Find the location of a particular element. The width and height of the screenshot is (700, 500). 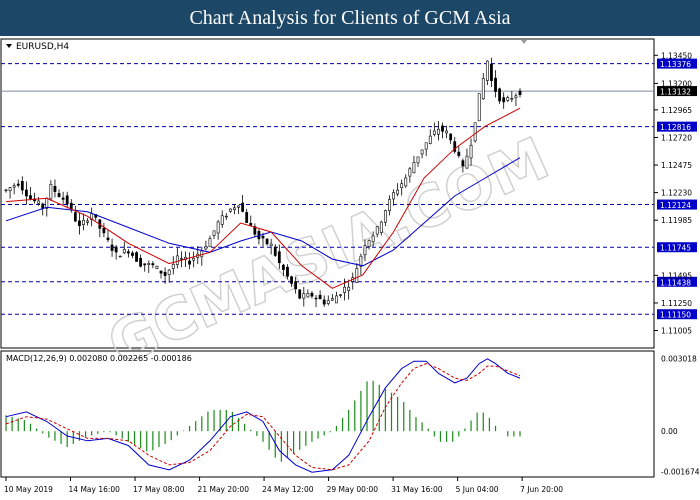

time-axis-tick-label: 24 May 12:00 is located at coordinates (288, 489).